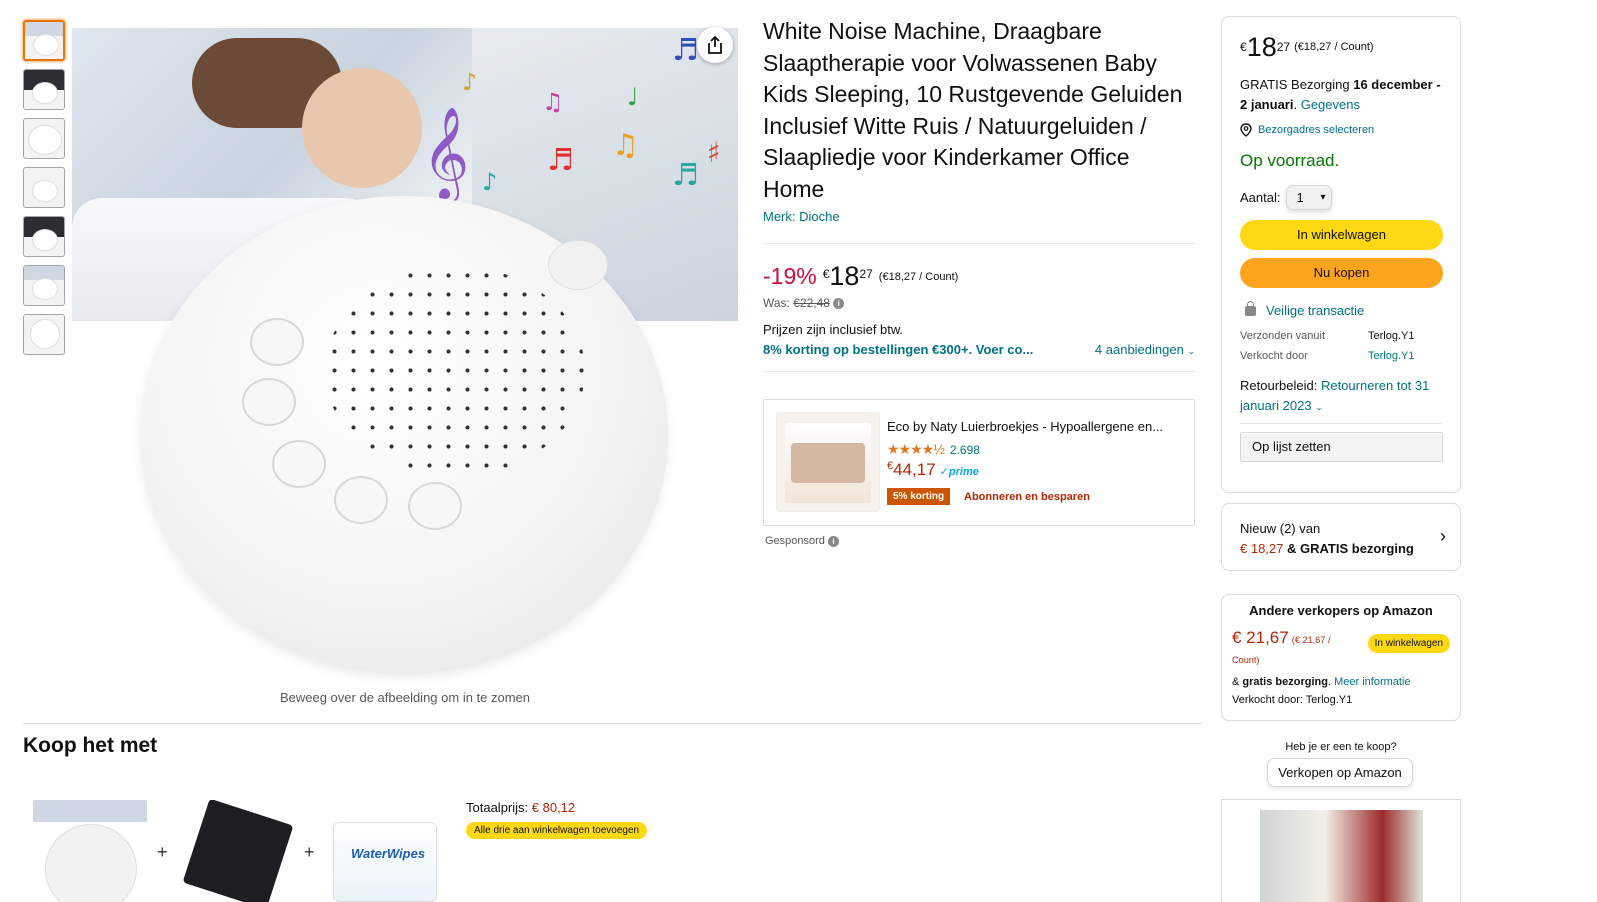 This screenshot has height=902, width=1597. Describe the element at coordinates (1327, 336) in the screenshot. I see `shipped-from-row: Verzonden vanuit Terlog.Y1` at that location.